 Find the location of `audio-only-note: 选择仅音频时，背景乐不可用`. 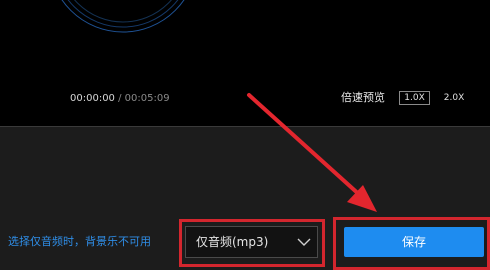

audio-only-note: 选择仅音频时，背景乐不可用 is located at coordinates (79, 241).